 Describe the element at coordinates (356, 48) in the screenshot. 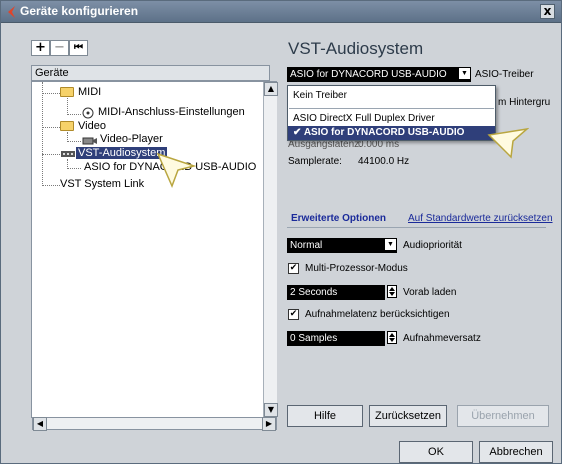

I see `panel-title: VST-Audiosystem` at that location.